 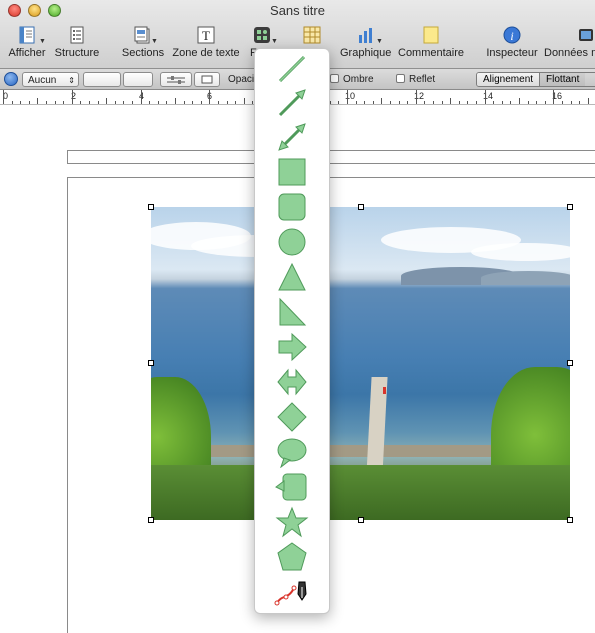 I want to click on triangle-icon, so click(x=292, y=276).